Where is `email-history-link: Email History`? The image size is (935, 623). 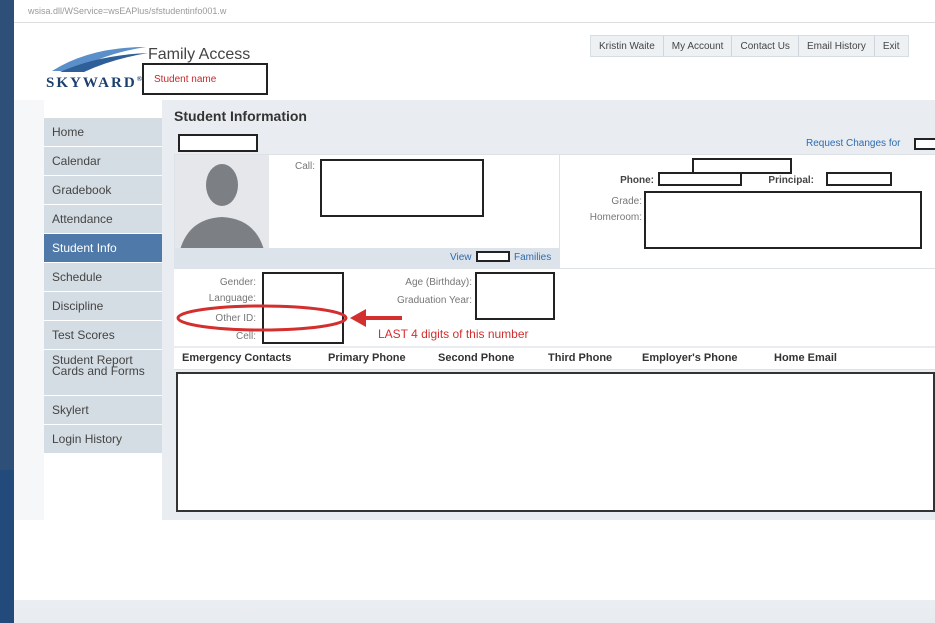 email-history-link: Email History is located at coordinates (837, 46).